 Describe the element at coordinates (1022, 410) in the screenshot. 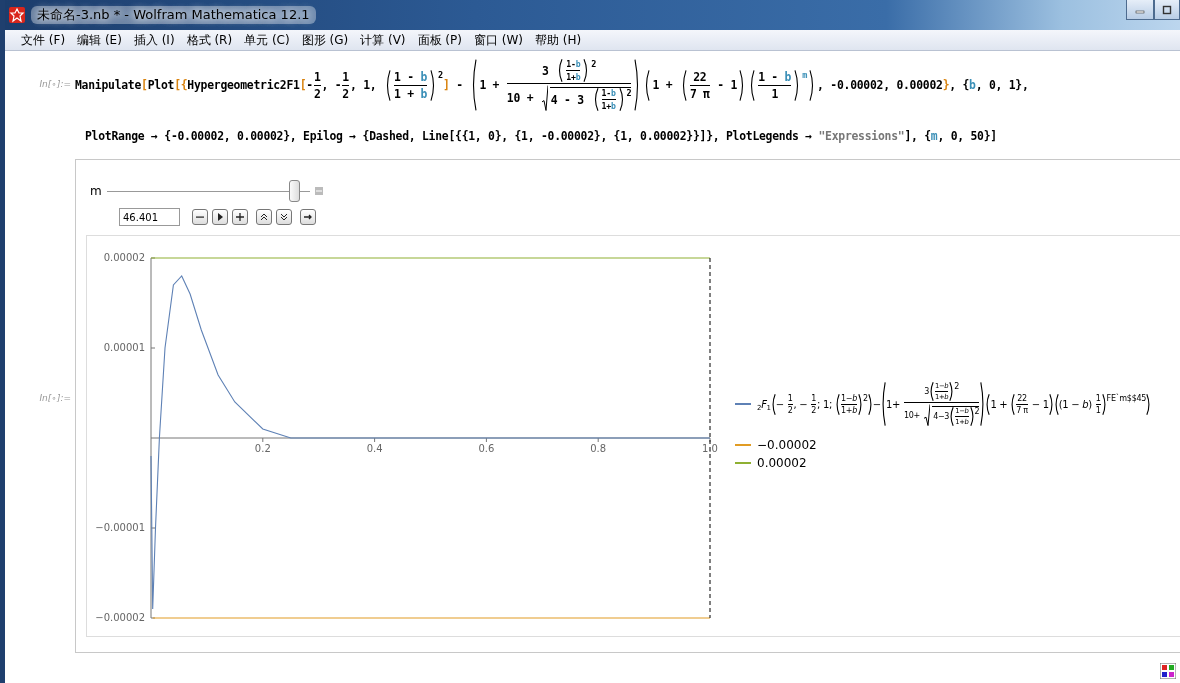

I see `legend-text: 7 π` at that location.